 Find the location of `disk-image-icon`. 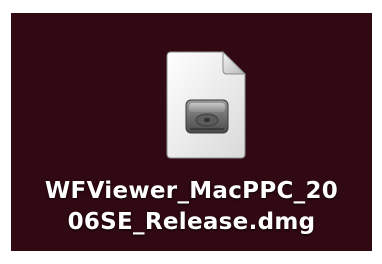

disk-image-icon is located at coordinates (207, 105).